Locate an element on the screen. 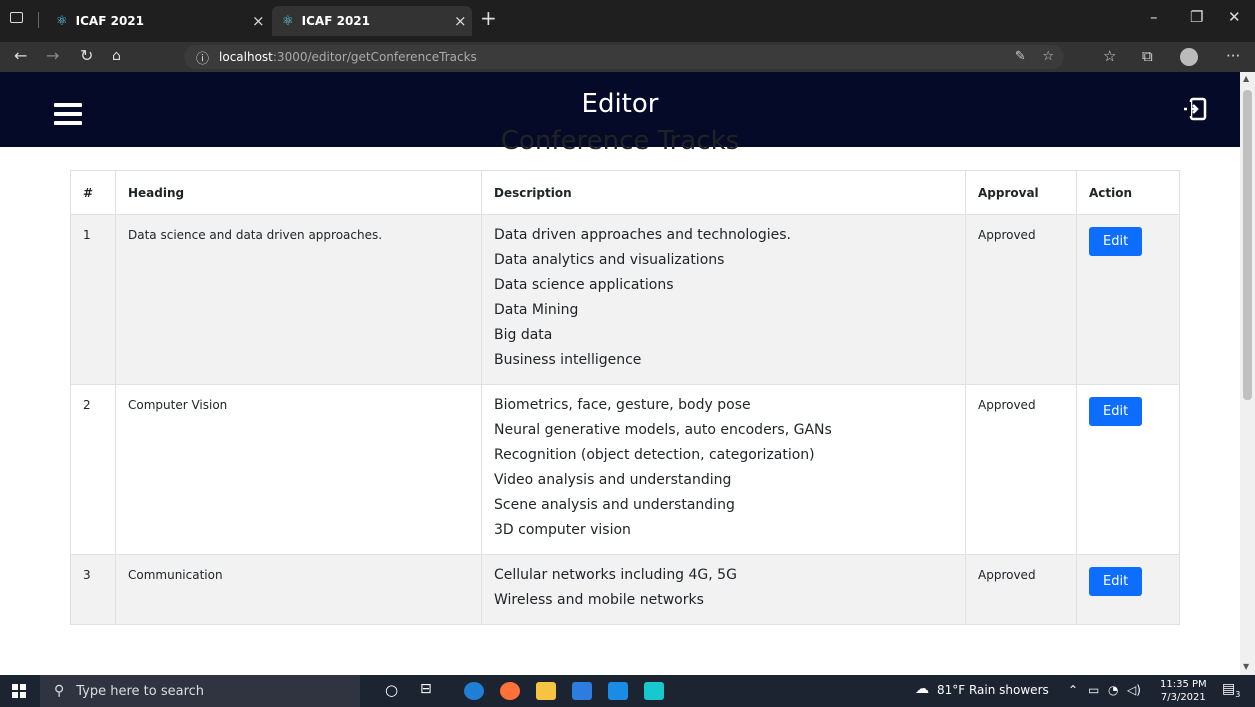  browser-tab-2: ⚛ ICAF 2021 × is located at coordinates (372, 21).